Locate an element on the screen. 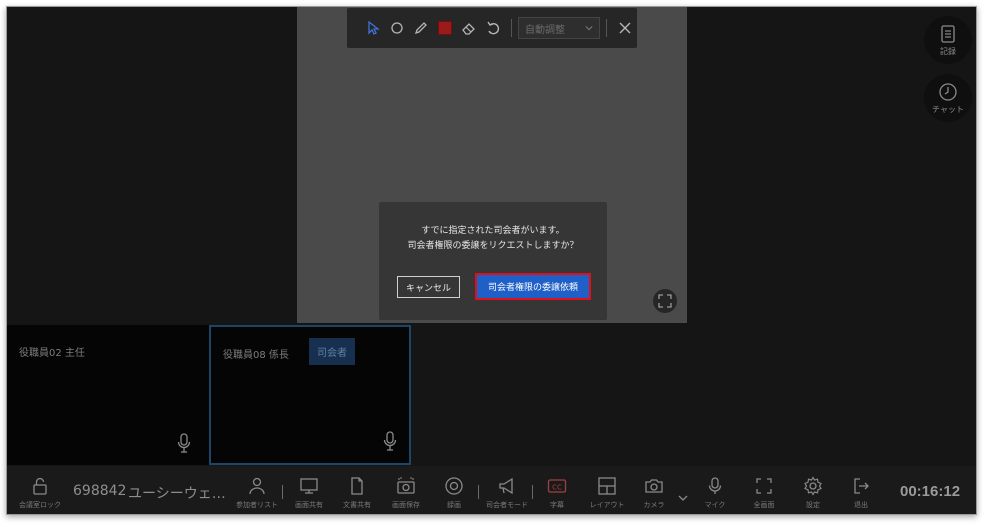 Image resolution: width=989 pixels, height=527 pixels. megaphone-icon is located at coordinates (506, 486).